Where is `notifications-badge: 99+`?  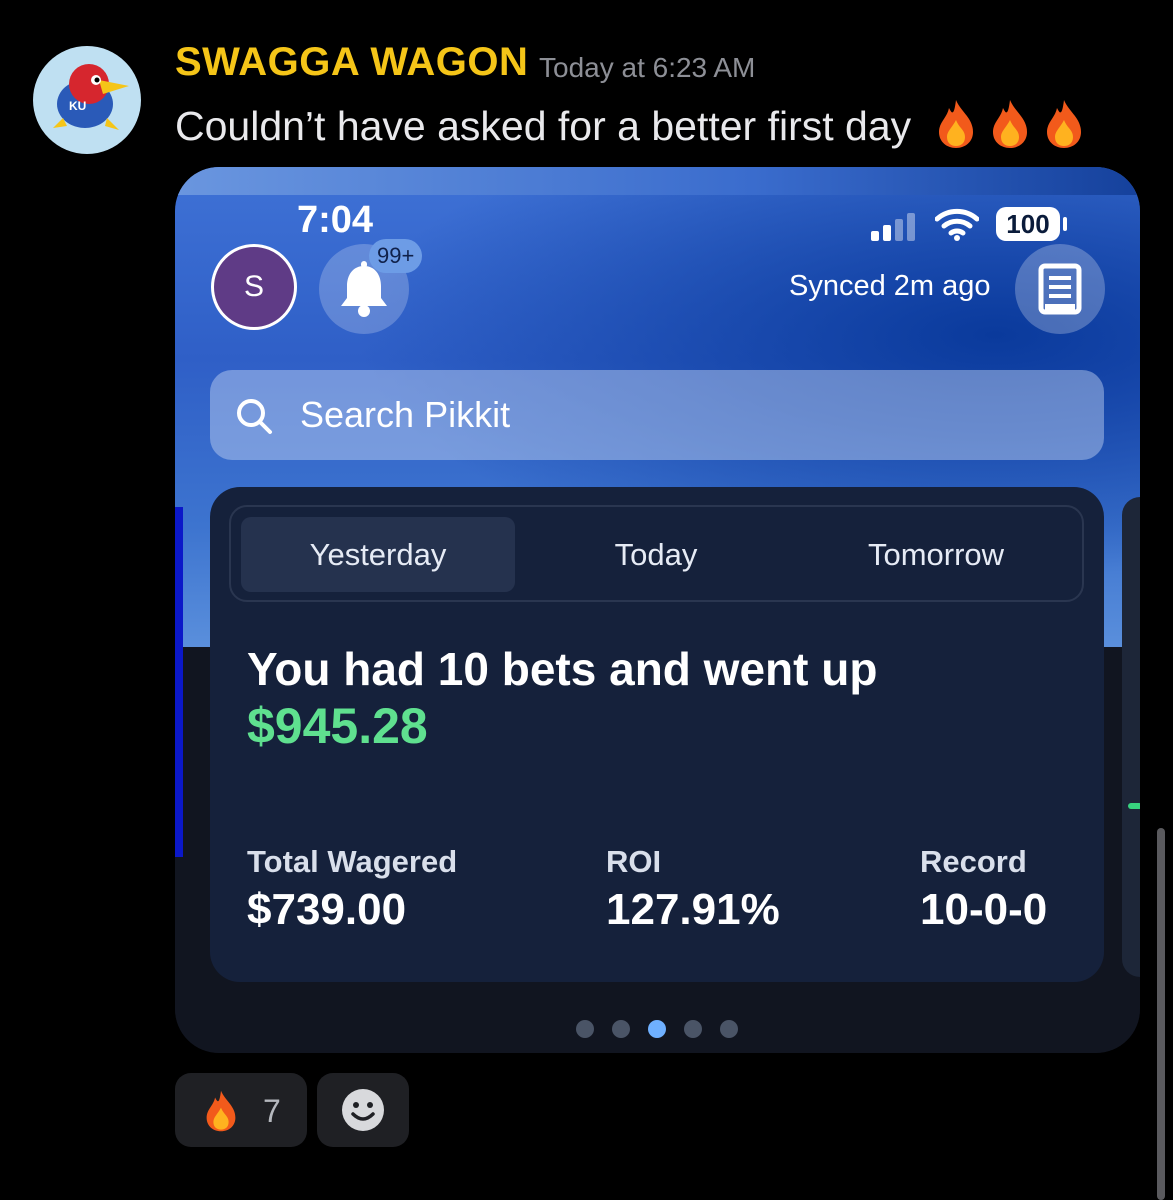 notifications-badge: 99+ is located at coordinates (396, 256).